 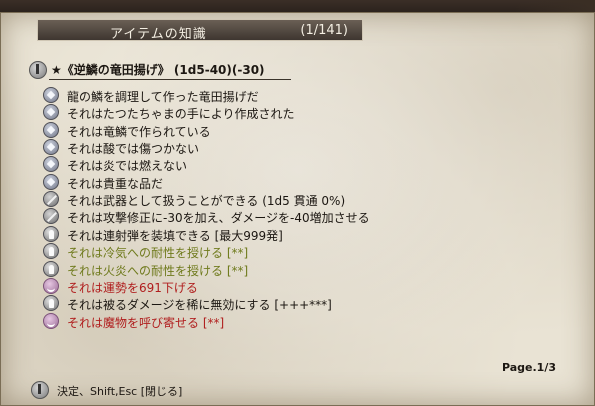 What do you see at coordinates (163, 97) in the screenshot?
I see `list-item-text: 龍の鱗を調理して作った竜田揚げだ` at bounding box center [163, 97].